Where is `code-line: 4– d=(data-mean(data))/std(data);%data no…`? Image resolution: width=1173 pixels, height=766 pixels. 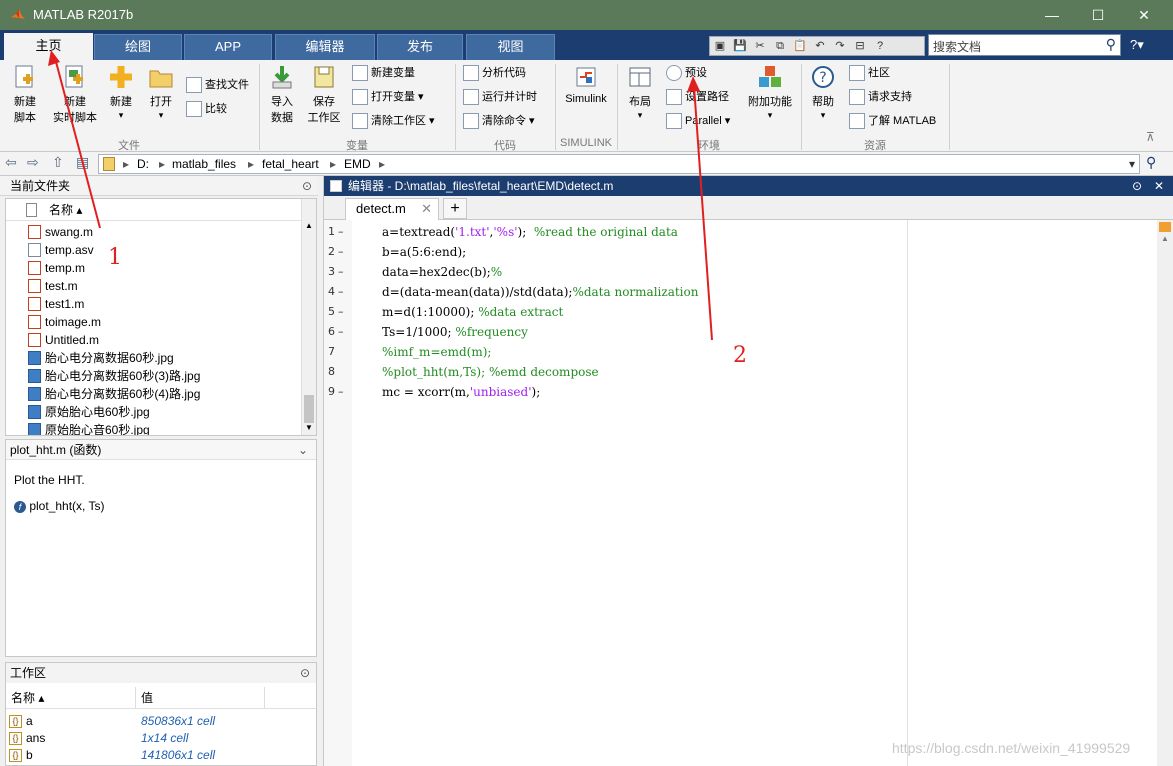 code-line: 4– d=(data-mean(data))/std(data);%data no… is located at coordinates (618, 292).